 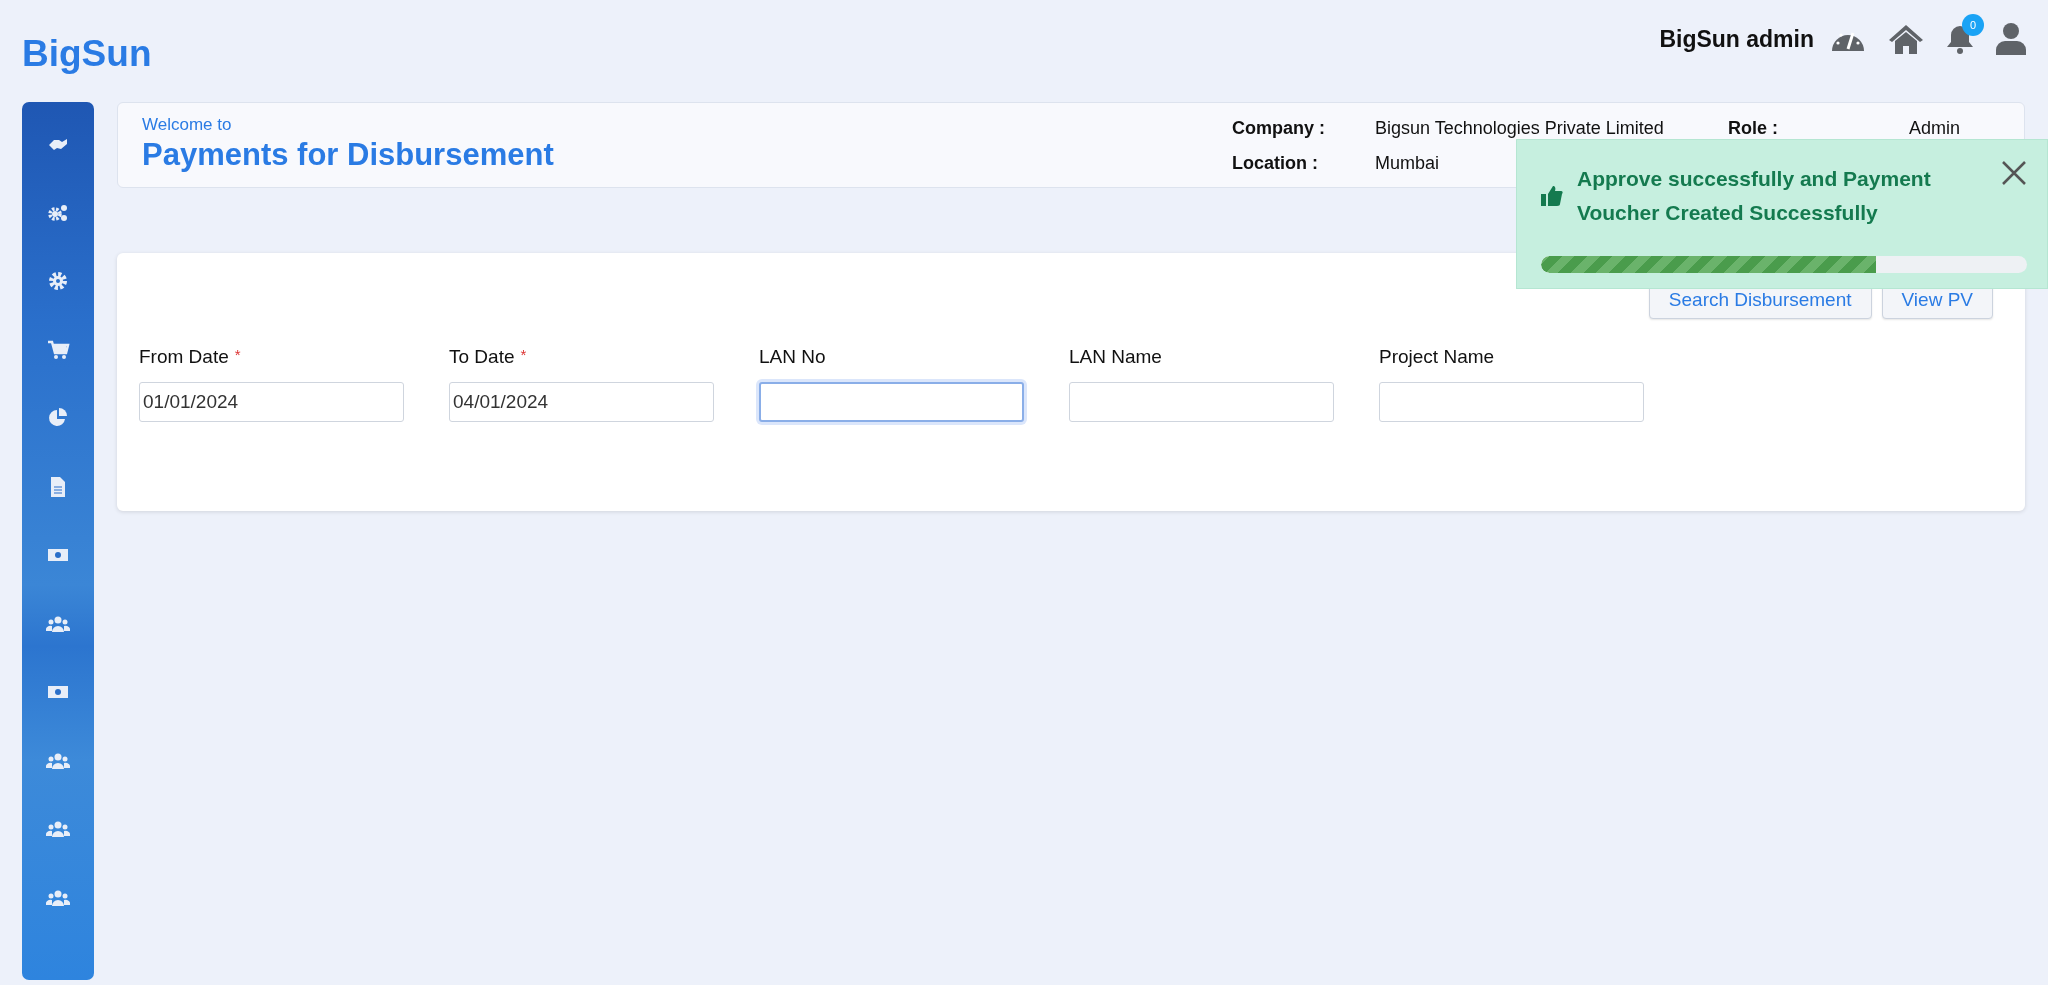 I want to click on field-label: From Date *, so click(x=190, y=357).